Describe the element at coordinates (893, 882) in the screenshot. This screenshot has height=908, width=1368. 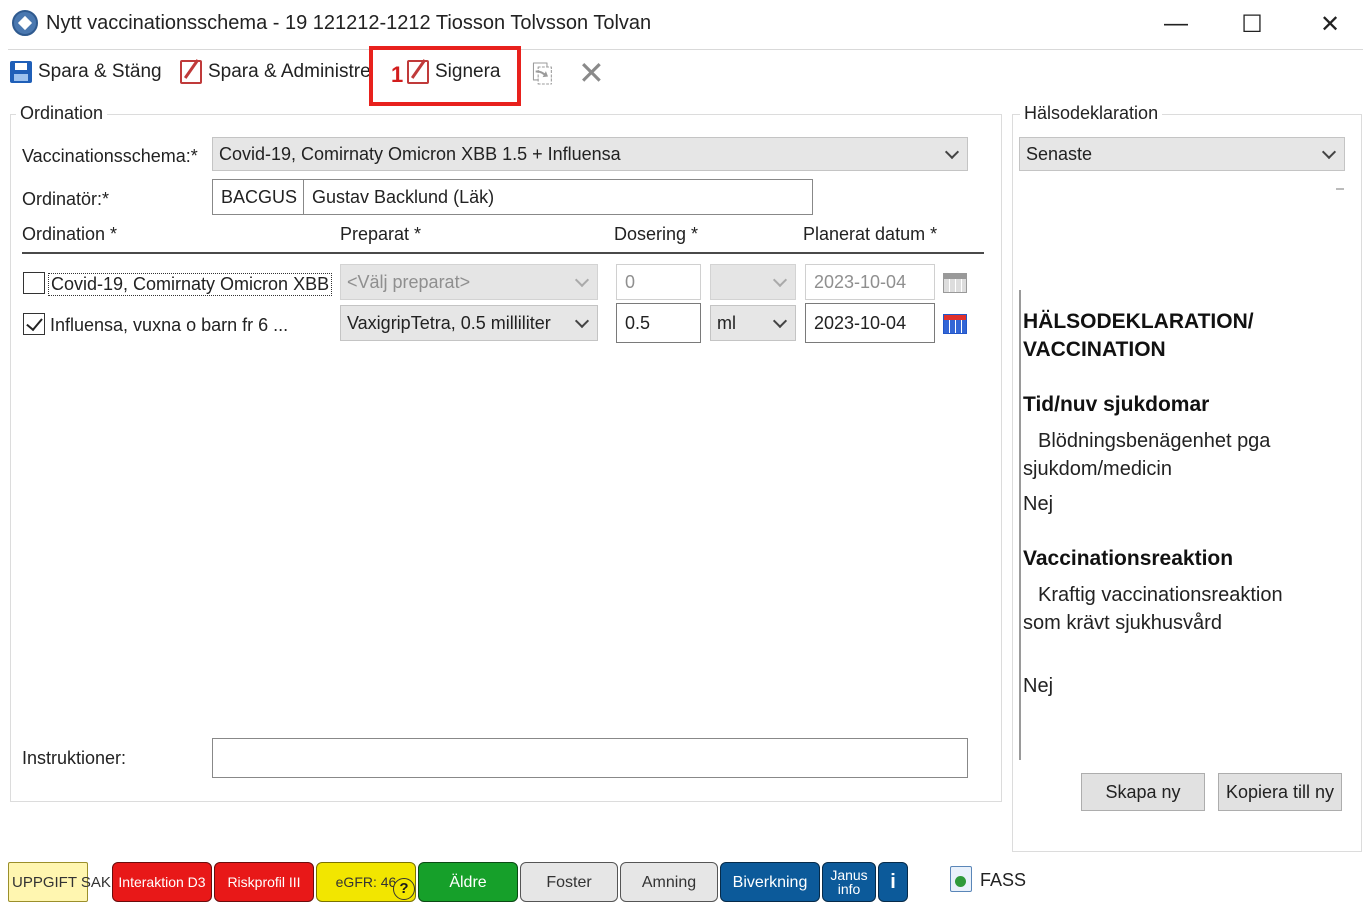
I see `info-icon: i` at that location.